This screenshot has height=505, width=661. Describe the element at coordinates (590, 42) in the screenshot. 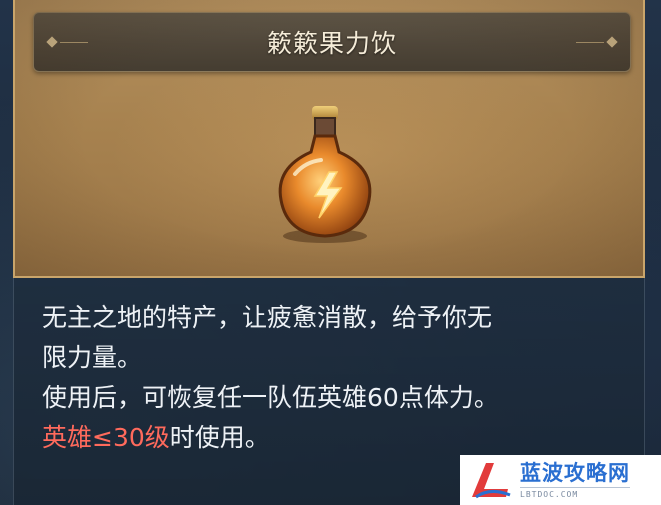

I see `title-line-right` at that location.